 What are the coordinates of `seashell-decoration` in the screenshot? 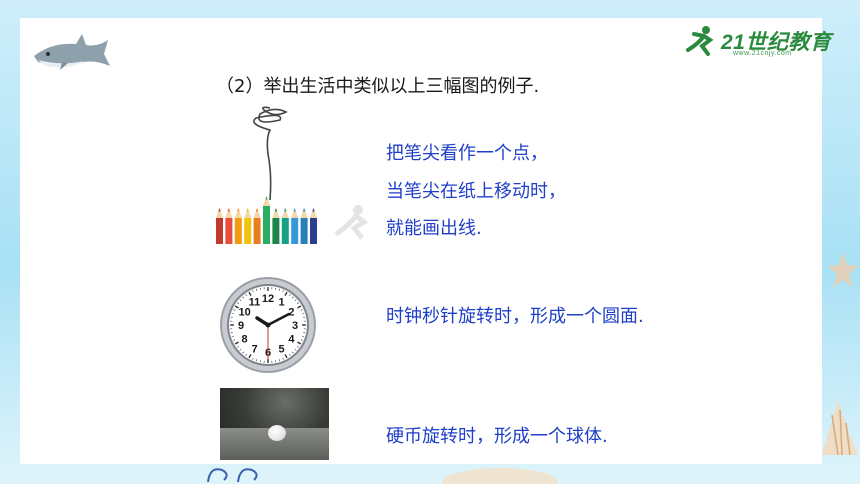 It's located at (840, 428).